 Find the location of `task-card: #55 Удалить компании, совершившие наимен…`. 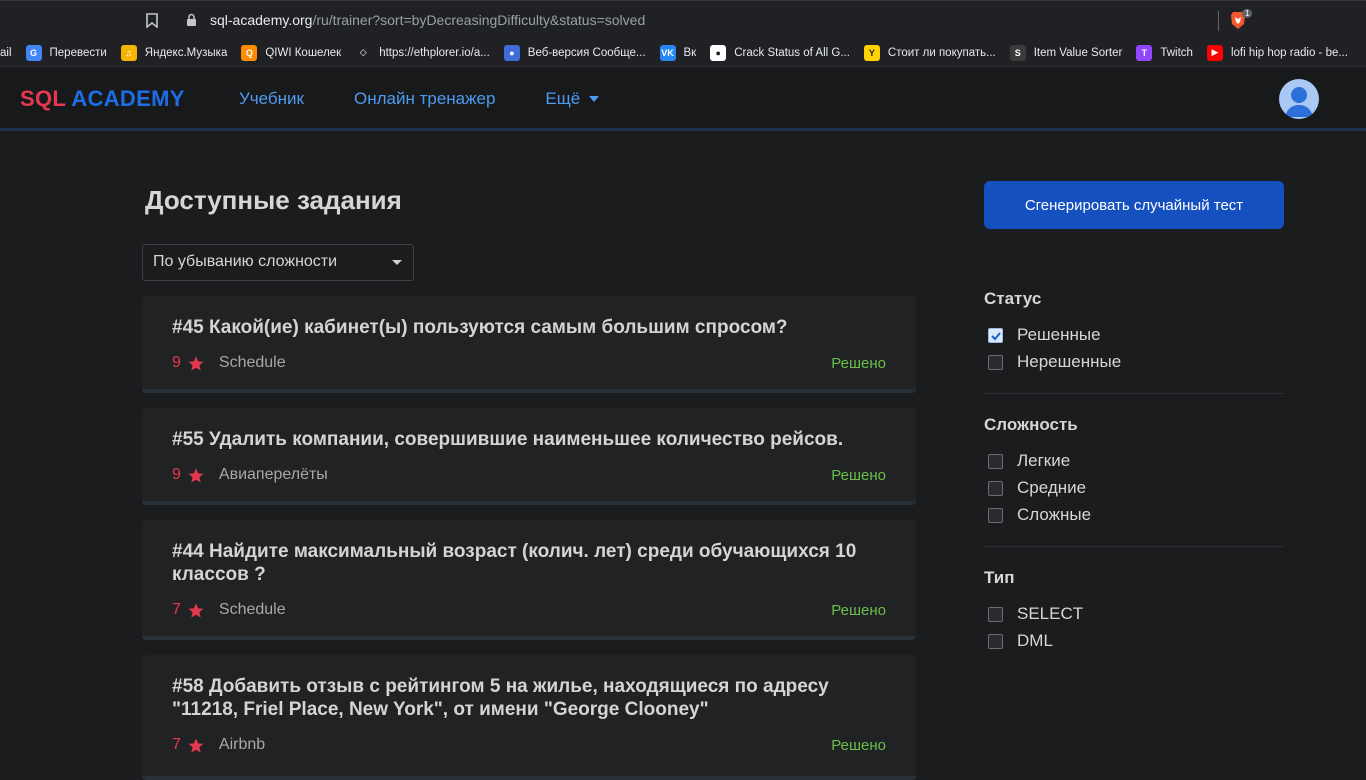

task-card: #55 Удалить компании, совершившие наимен… is located at coordinates (529, 456).